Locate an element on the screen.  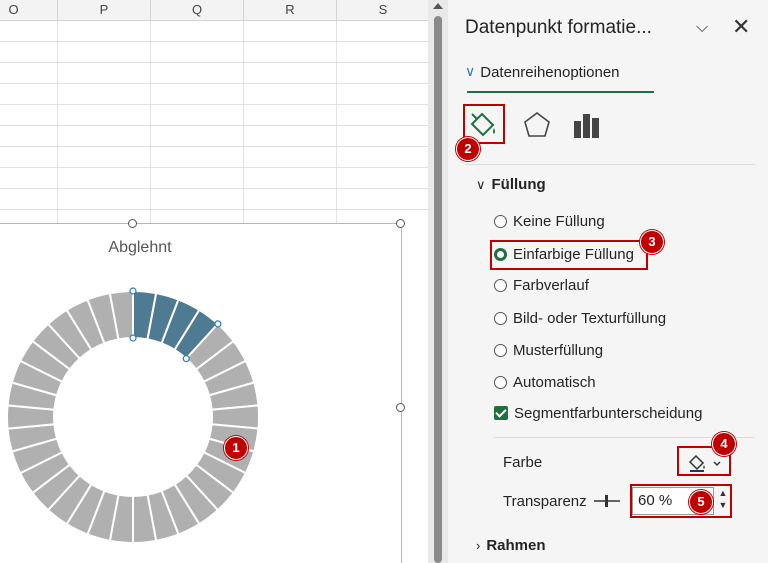
border-group-header: › Rahmen is located at coordinates (511, 545).